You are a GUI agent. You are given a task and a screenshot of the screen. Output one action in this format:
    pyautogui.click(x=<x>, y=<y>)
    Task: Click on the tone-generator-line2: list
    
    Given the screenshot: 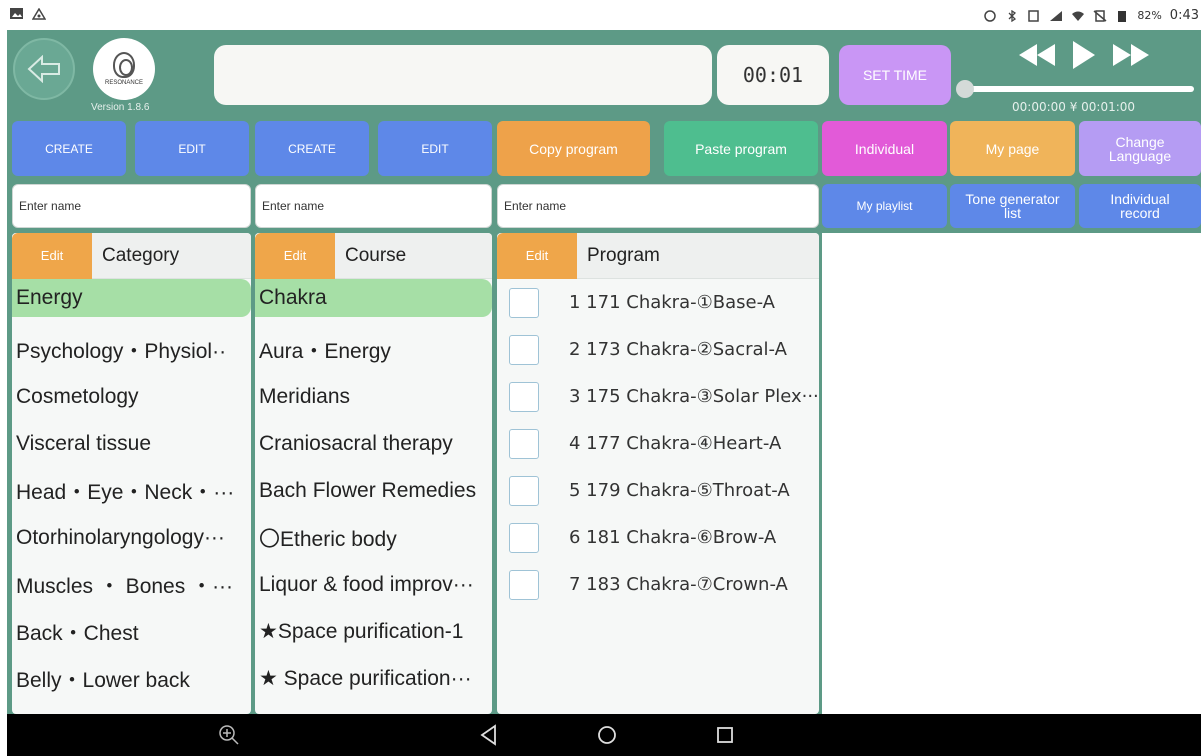 What is the action you would take?
    pyautogui.click(x=1012, y=213)
    